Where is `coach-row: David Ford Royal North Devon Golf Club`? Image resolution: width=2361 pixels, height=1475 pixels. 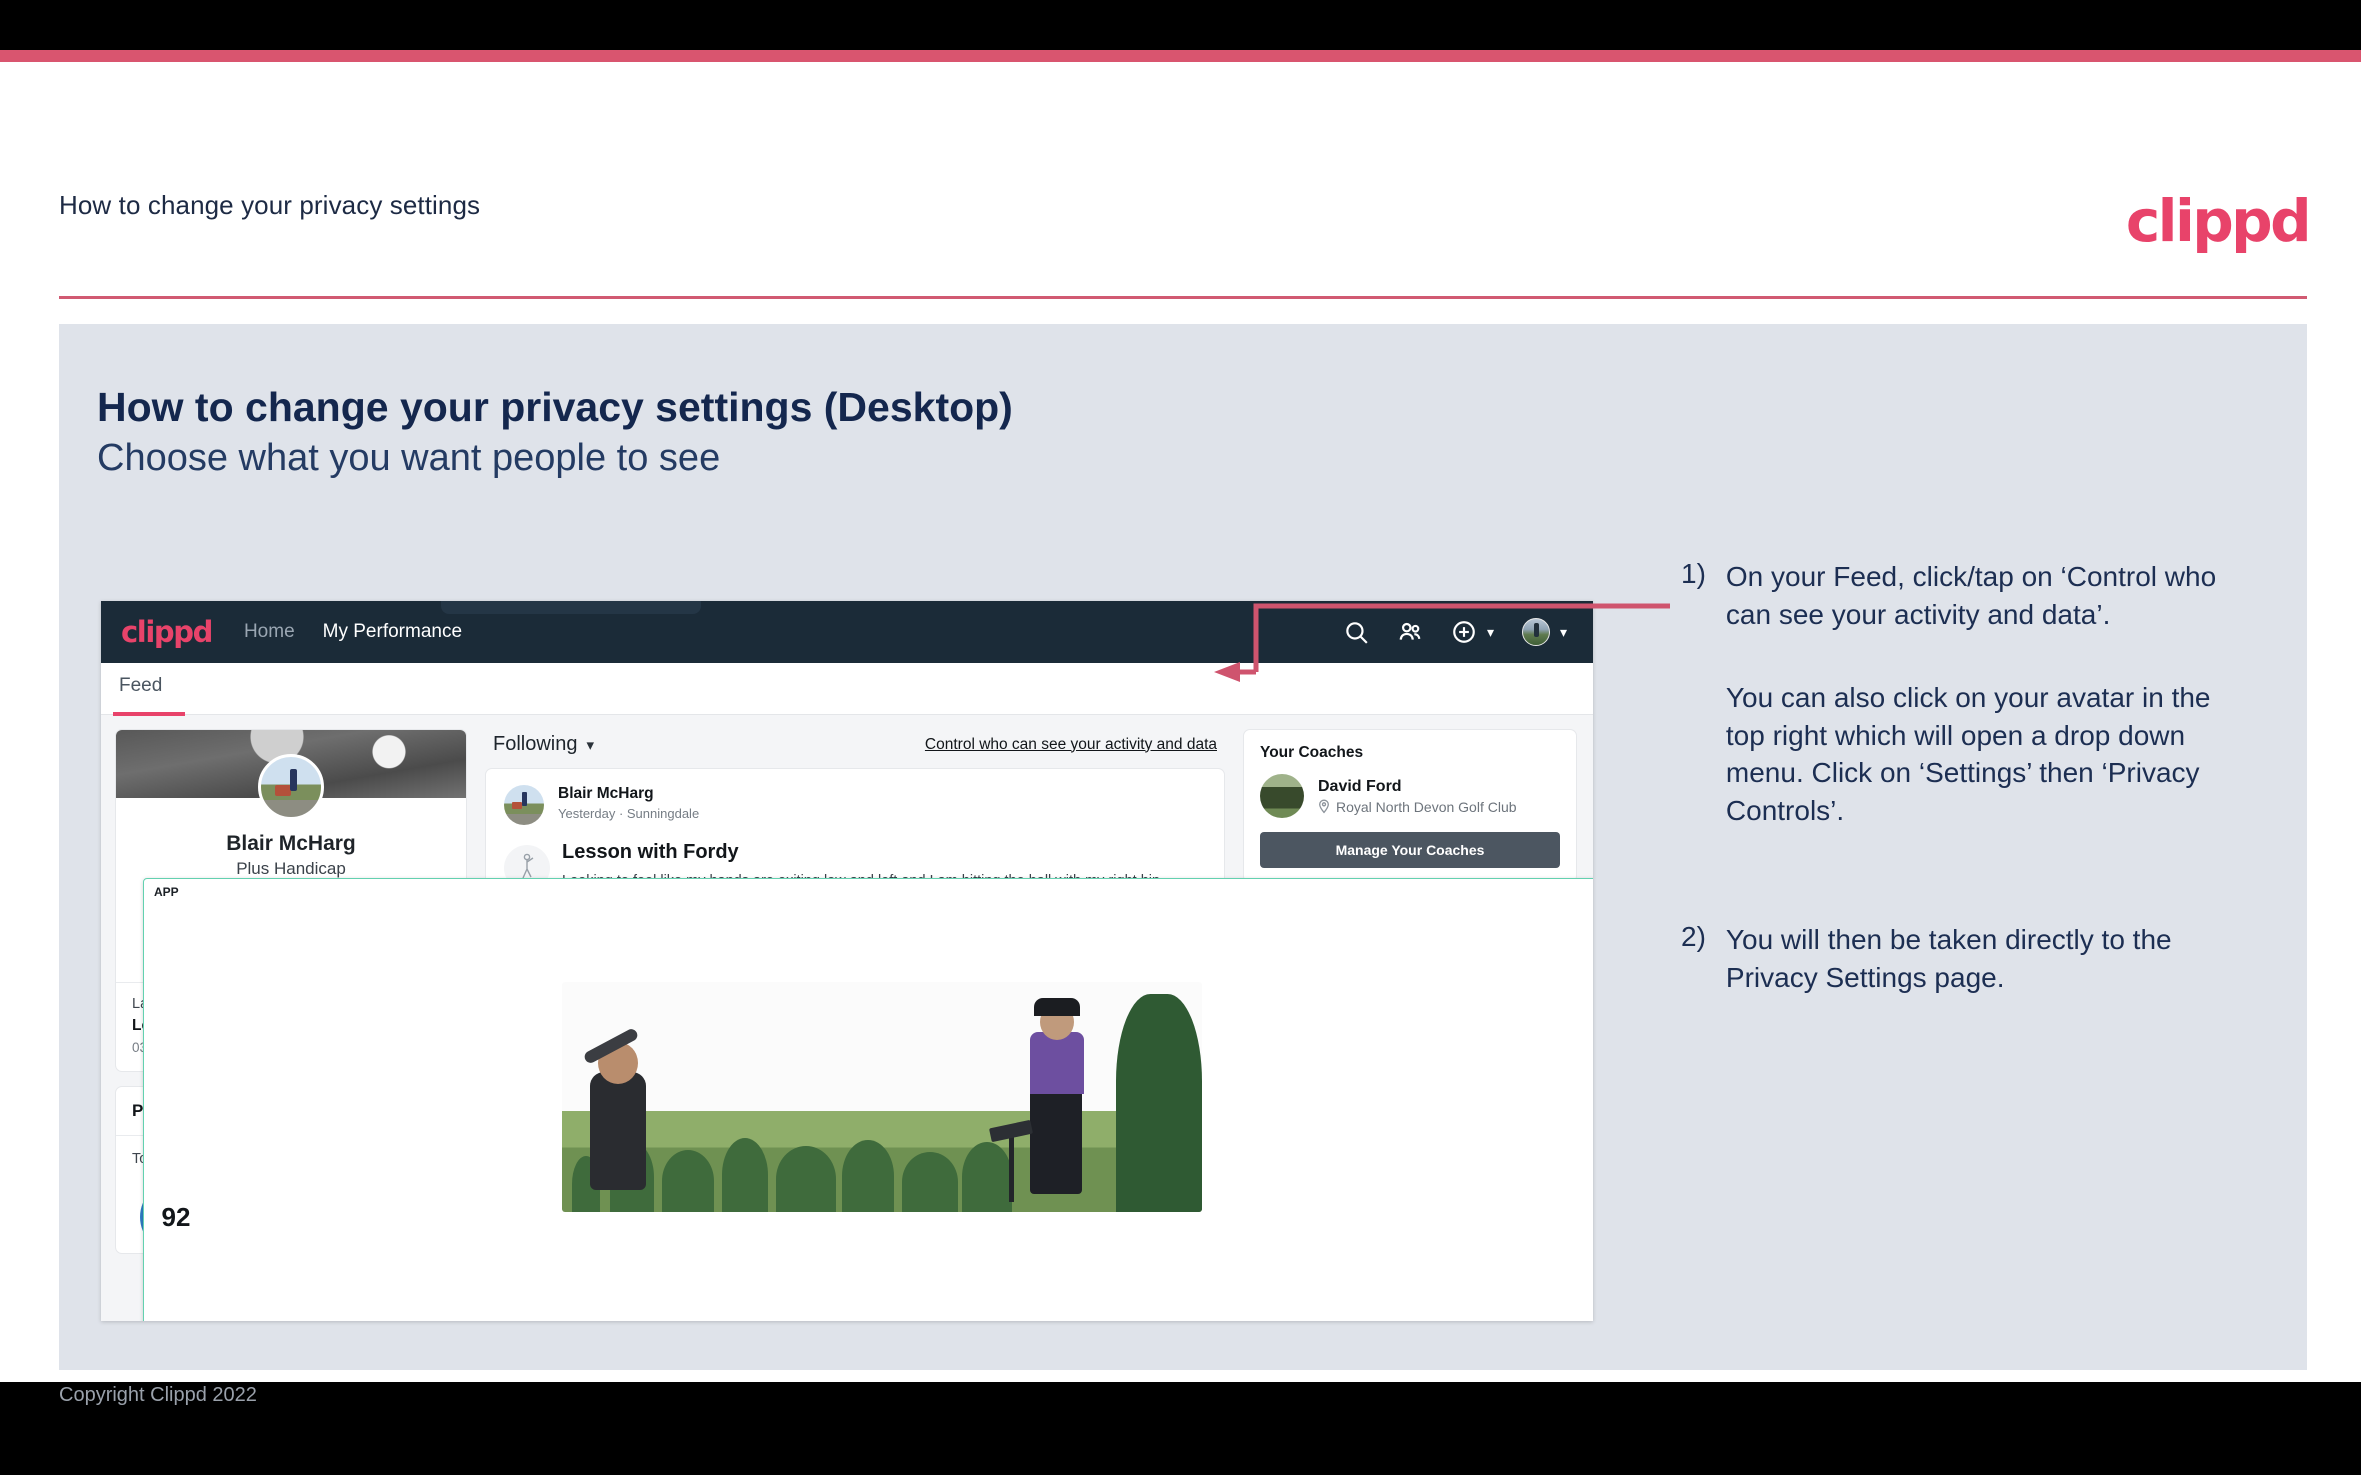 coach-row: David Ford Royal North Devon Golf Club is located at coordinates (1410, 796).